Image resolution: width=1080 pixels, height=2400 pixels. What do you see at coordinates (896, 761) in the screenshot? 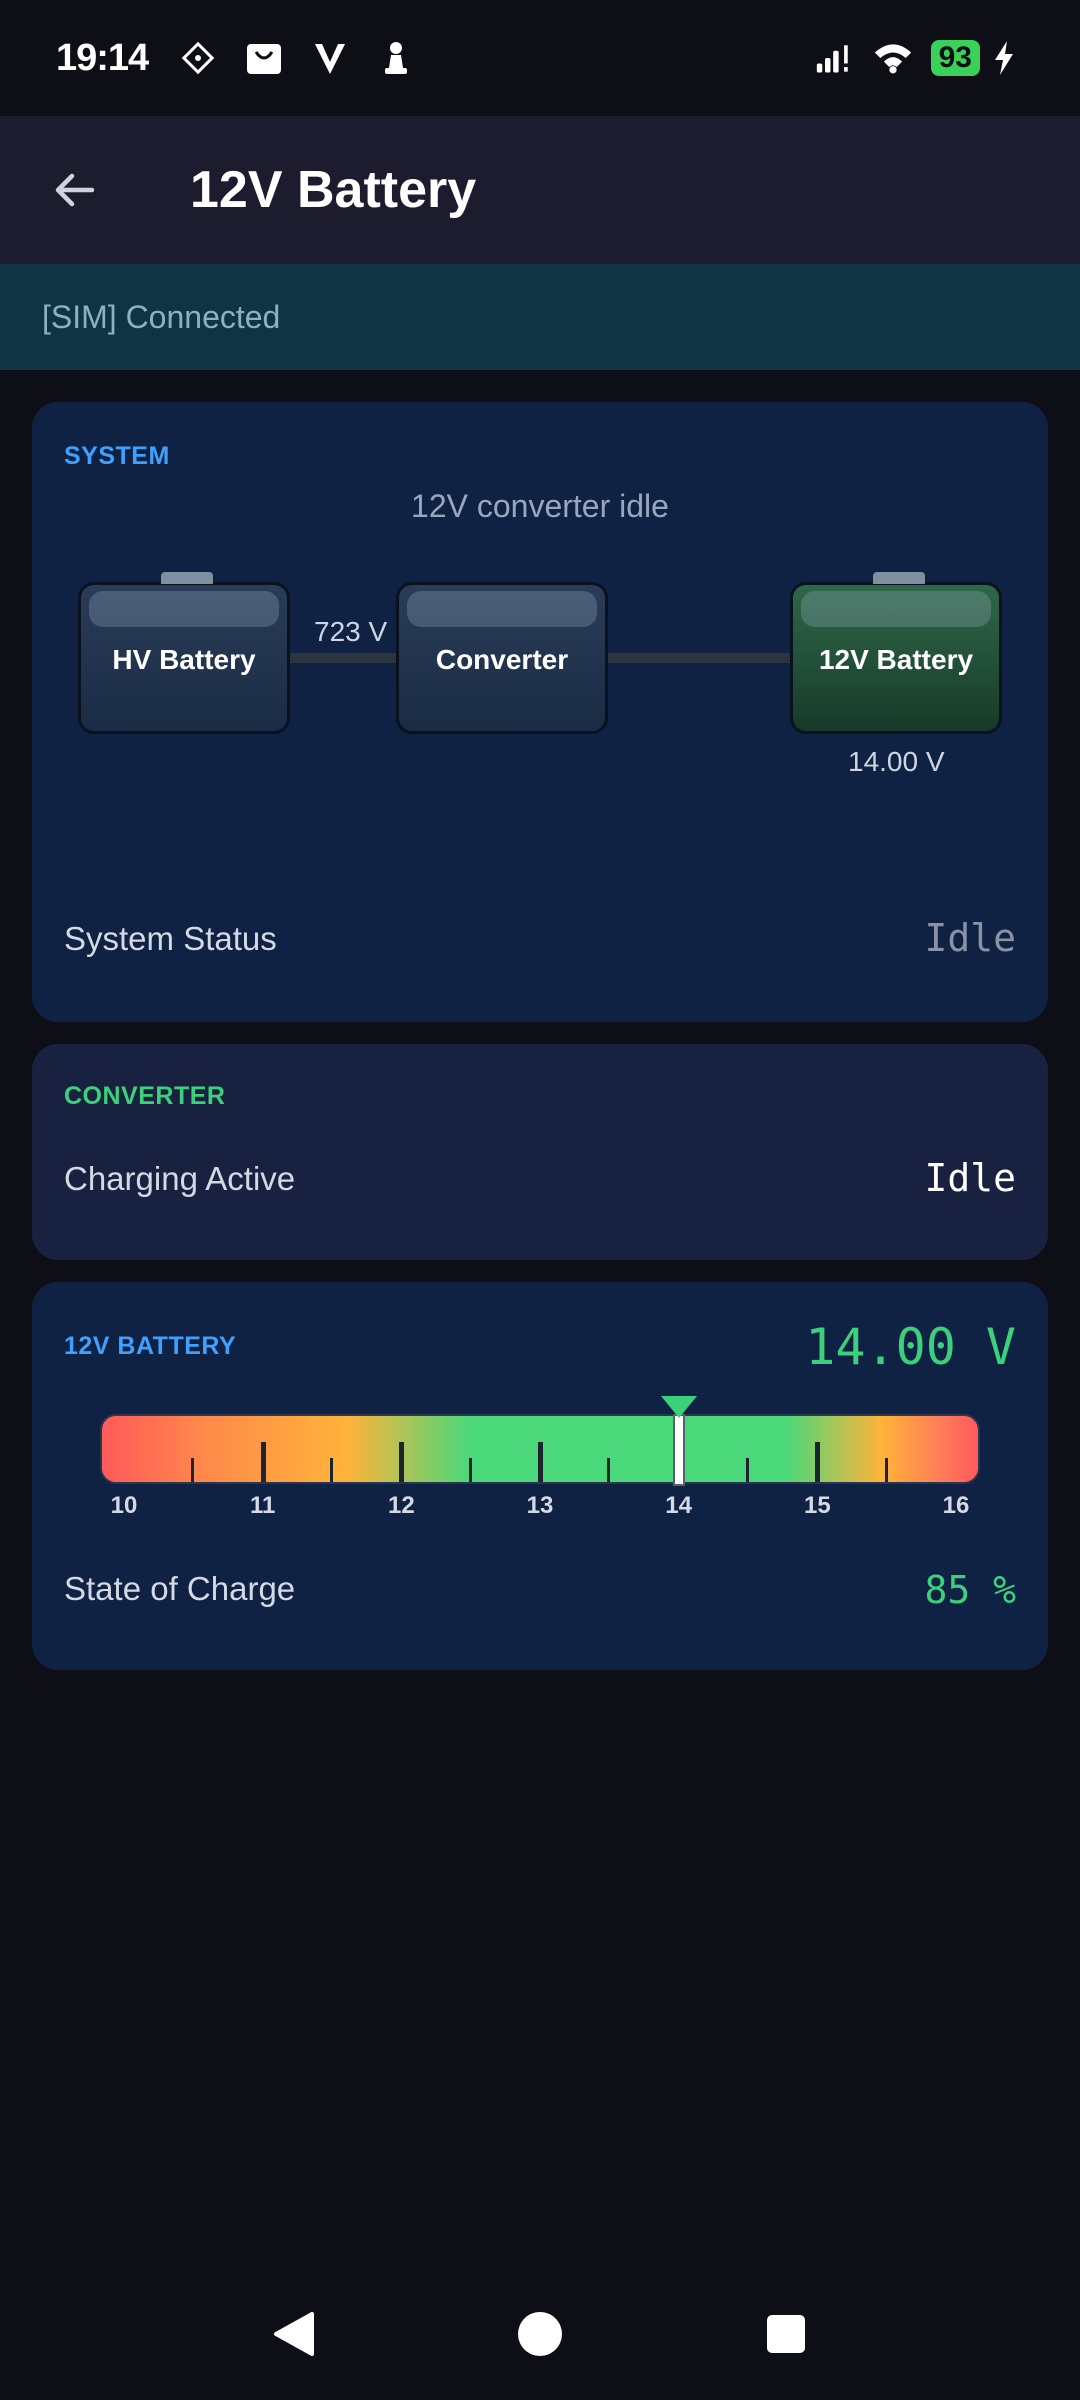
I see `lv-voltage: 14.00 V` at bounding box center [896, 761].